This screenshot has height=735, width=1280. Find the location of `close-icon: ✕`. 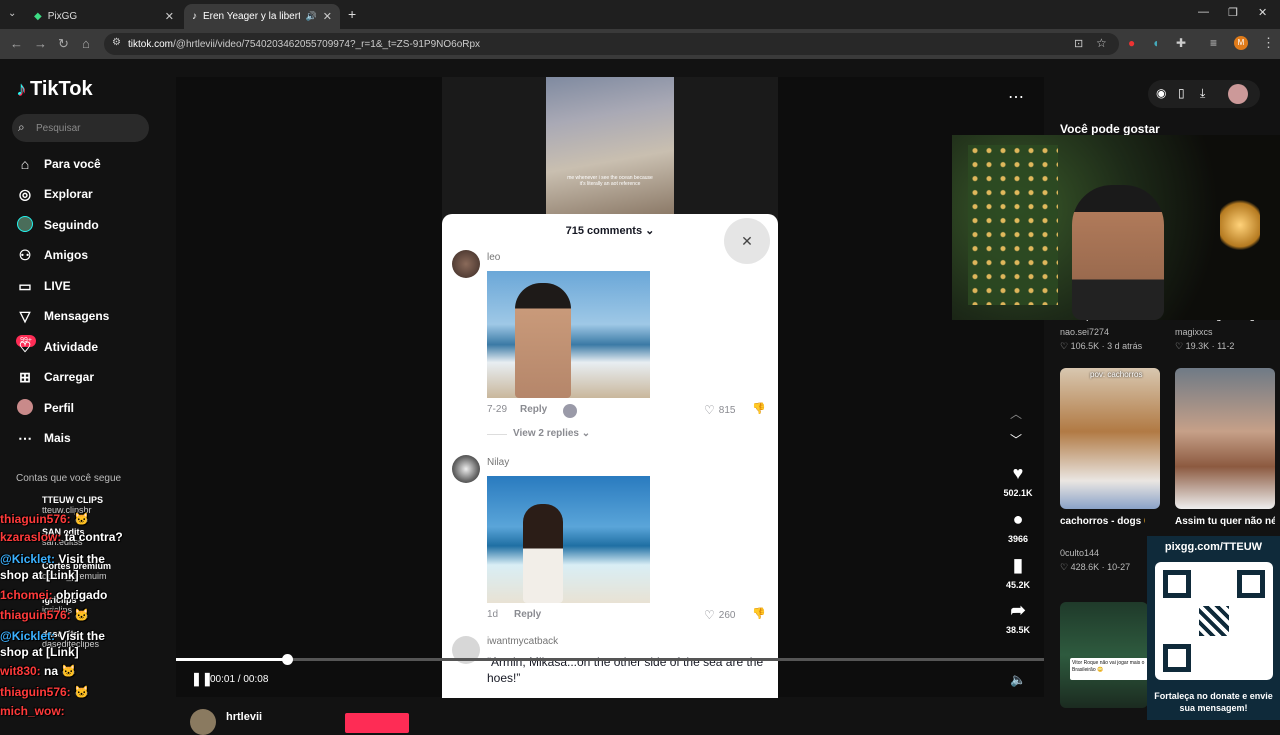

close-icon: ✕ is located at coordinates (747, 240).